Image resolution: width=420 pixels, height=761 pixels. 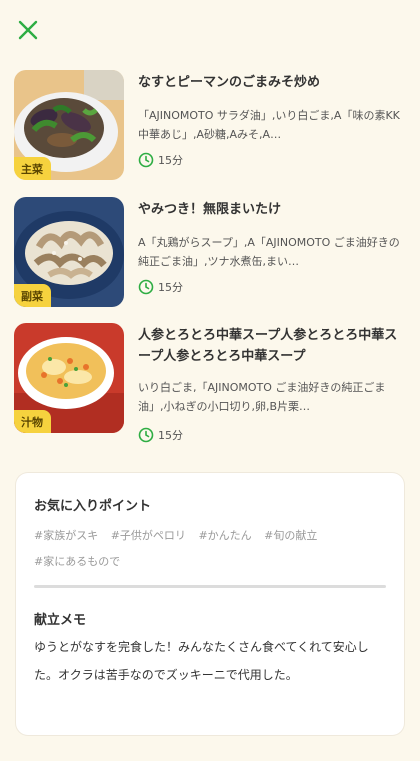 I want to click on close-icon, so click(x=28, y=30).